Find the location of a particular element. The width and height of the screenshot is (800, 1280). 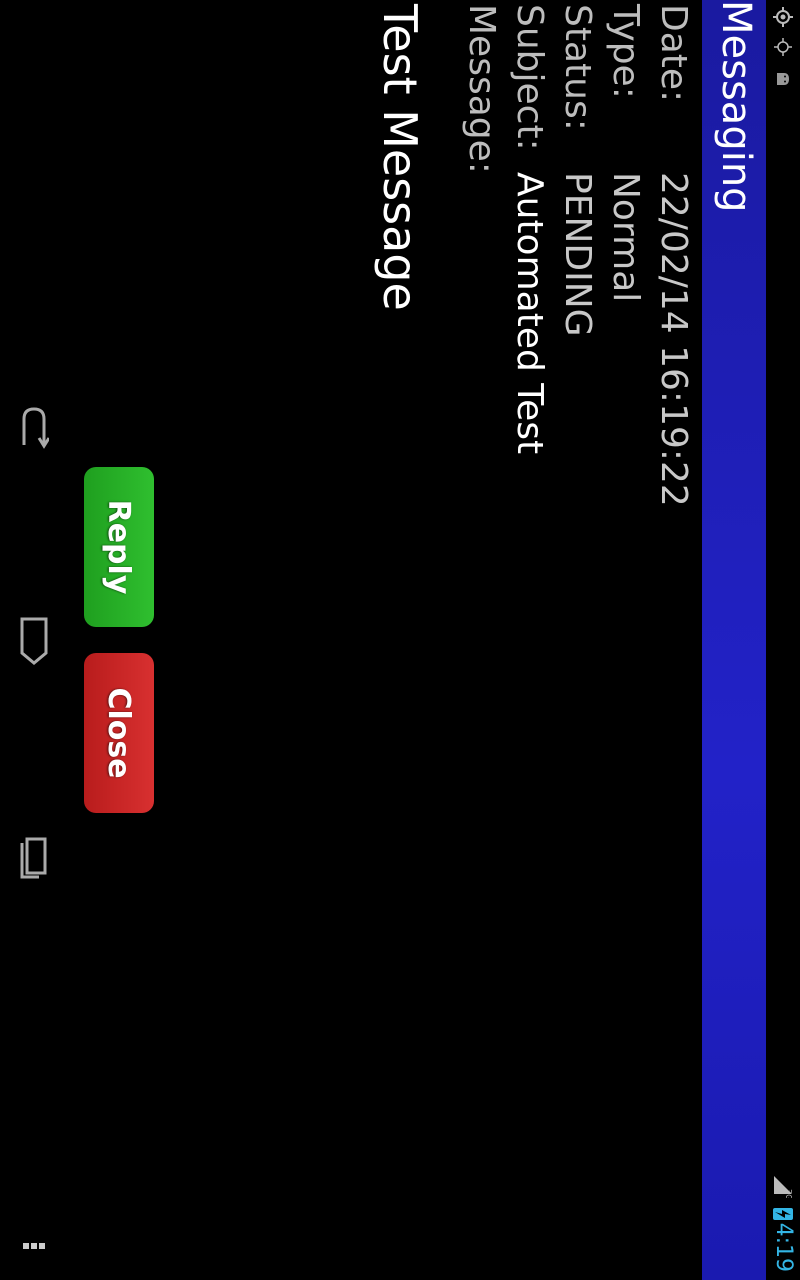

android-icon is located at coordinates (783, 79).